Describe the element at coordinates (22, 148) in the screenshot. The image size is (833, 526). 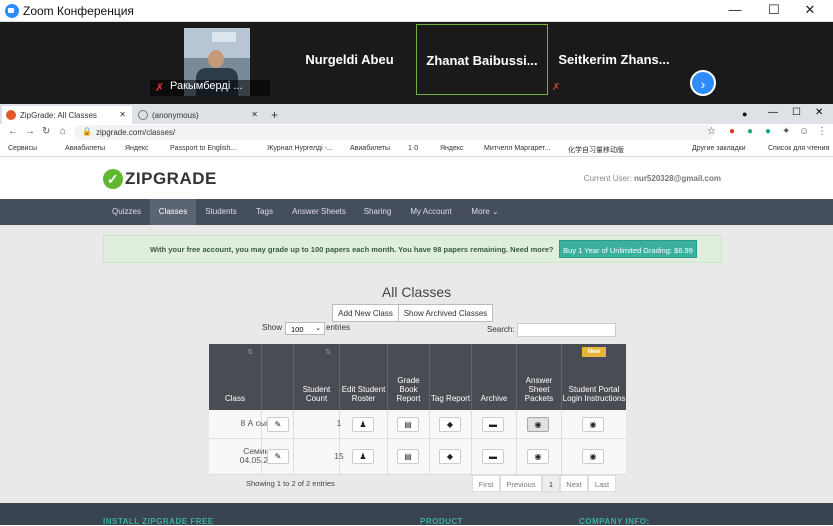
I see `bookmark-item: Сервисы` at that location.